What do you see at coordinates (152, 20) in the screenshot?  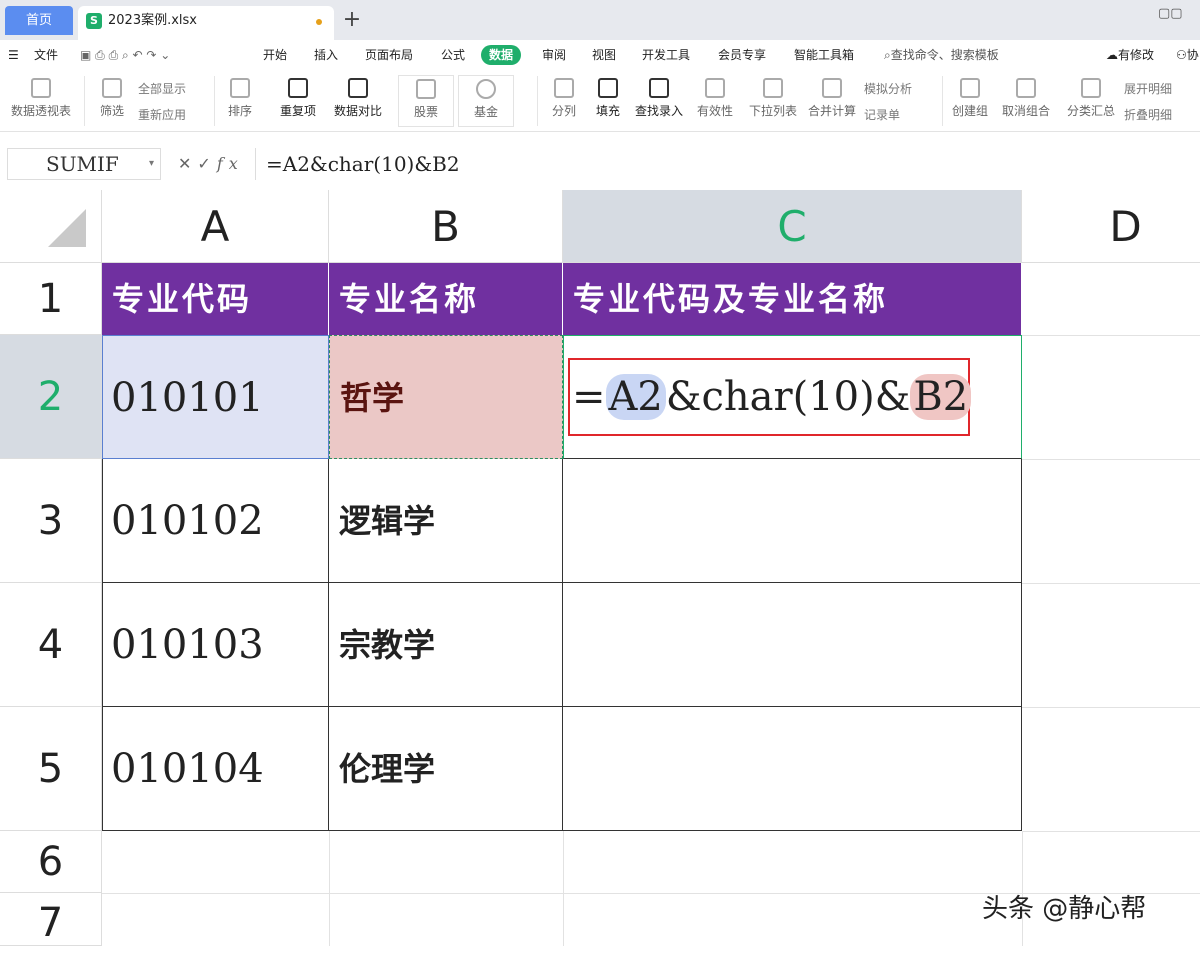 I see `tab-workbook-label: 2023案例.xlsx` at bounding box center [152, 20].